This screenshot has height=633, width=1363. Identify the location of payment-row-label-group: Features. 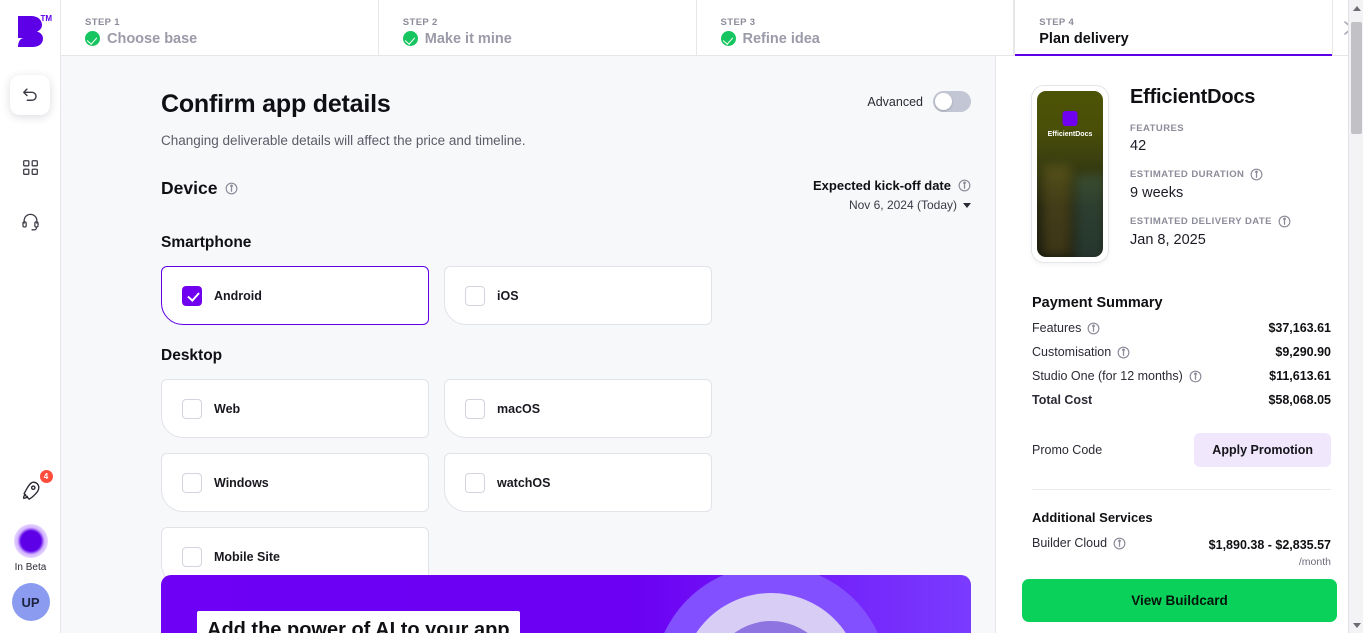
(1066, 328).